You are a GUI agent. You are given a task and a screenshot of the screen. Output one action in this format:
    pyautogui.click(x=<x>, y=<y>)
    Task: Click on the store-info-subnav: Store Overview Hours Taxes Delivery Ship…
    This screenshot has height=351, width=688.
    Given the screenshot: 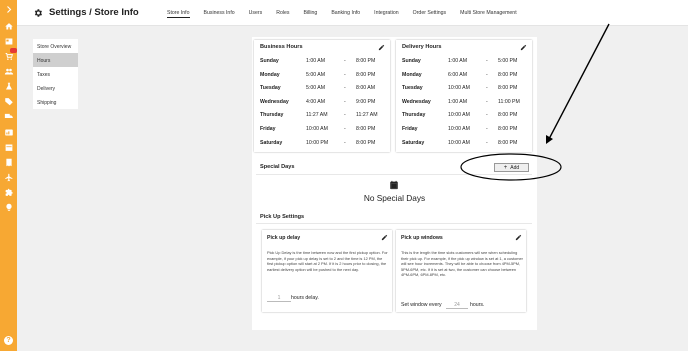 What is the action you would take?
    pyautogui.click(x=55, y=74)
    